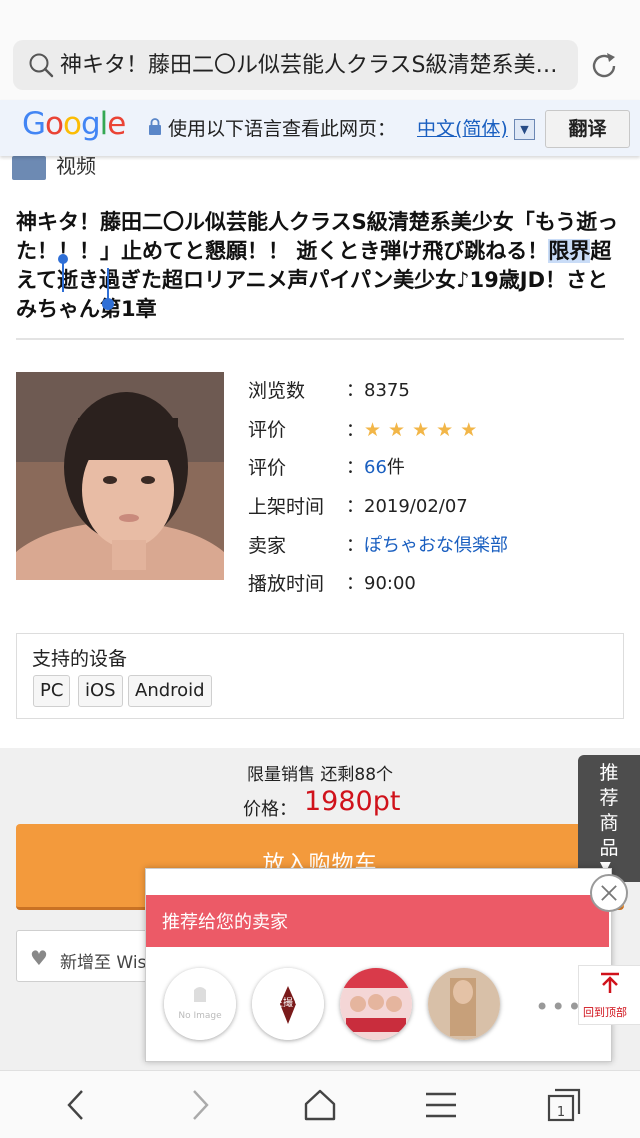 Image resolution: width=640 pixels, height=1138 pixels. Describe the element at coordinates (39, 958) in the screenshot. I see `heart-icon: ♥` at that location.